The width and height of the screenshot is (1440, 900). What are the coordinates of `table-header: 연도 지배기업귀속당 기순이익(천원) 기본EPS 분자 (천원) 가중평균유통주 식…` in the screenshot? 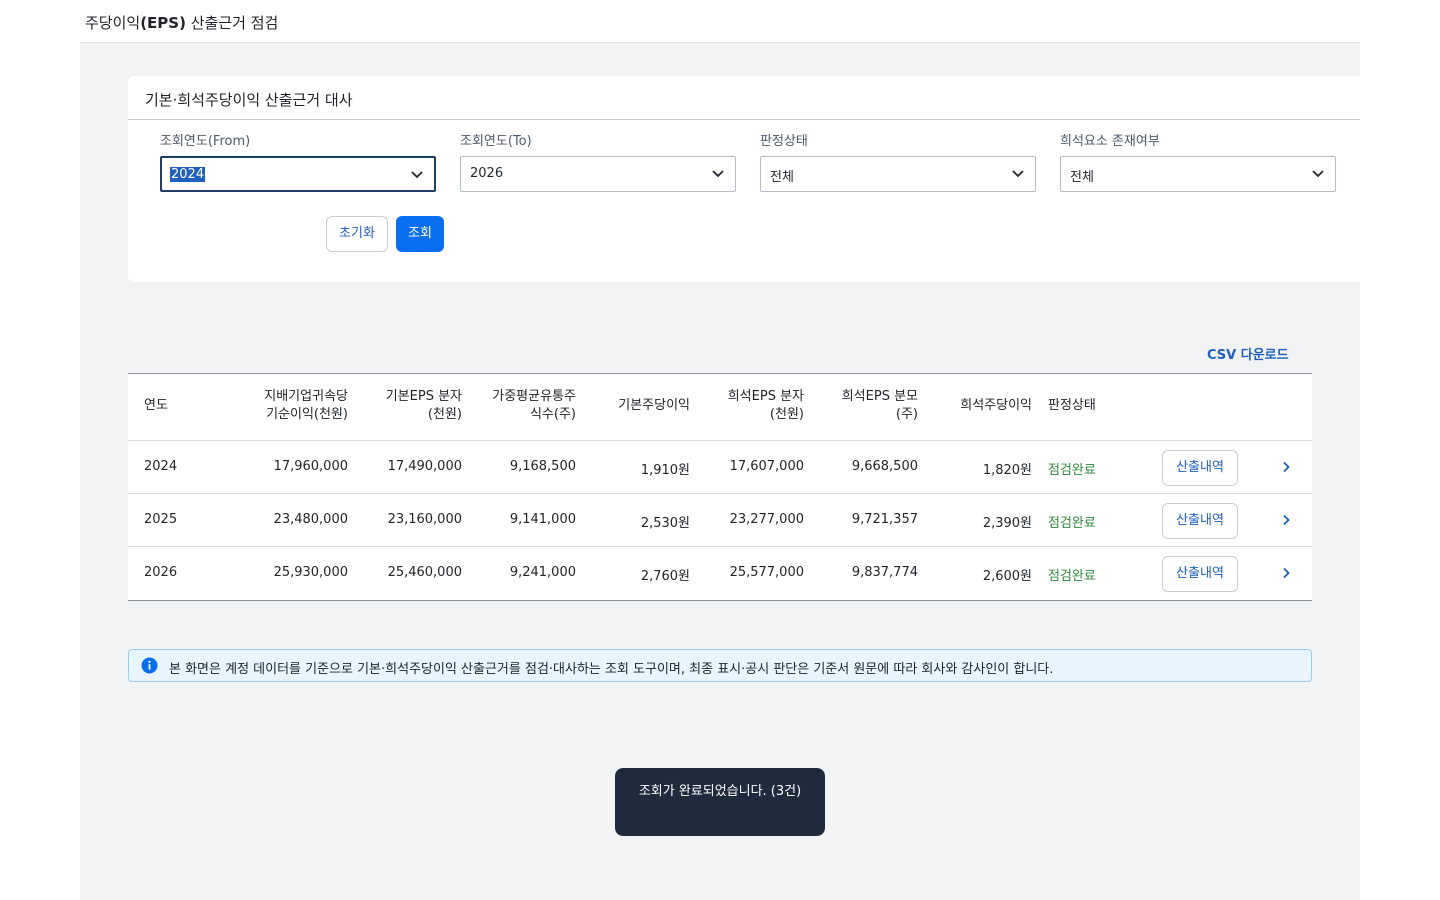 It's located at (720, 407).